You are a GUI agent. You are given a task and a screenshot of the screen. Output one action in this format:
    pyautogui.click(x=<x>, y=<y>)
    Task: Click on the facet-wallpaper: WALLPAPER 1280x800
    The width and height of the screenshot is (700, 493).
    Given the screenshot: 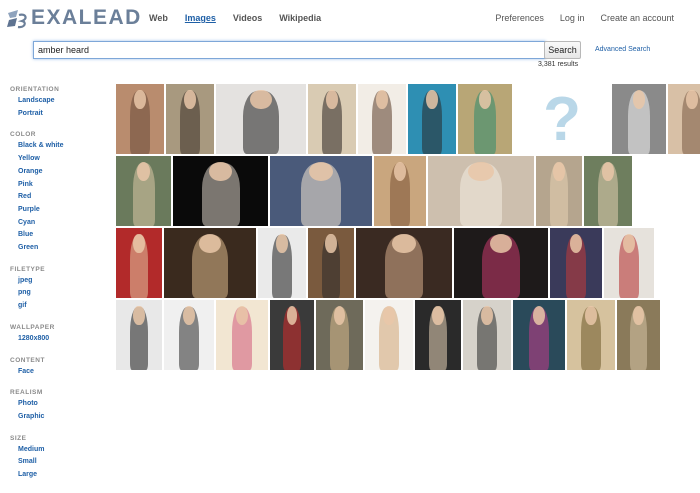 What is the action you would take?
    pyautogui.click(x=37, y=335)
    